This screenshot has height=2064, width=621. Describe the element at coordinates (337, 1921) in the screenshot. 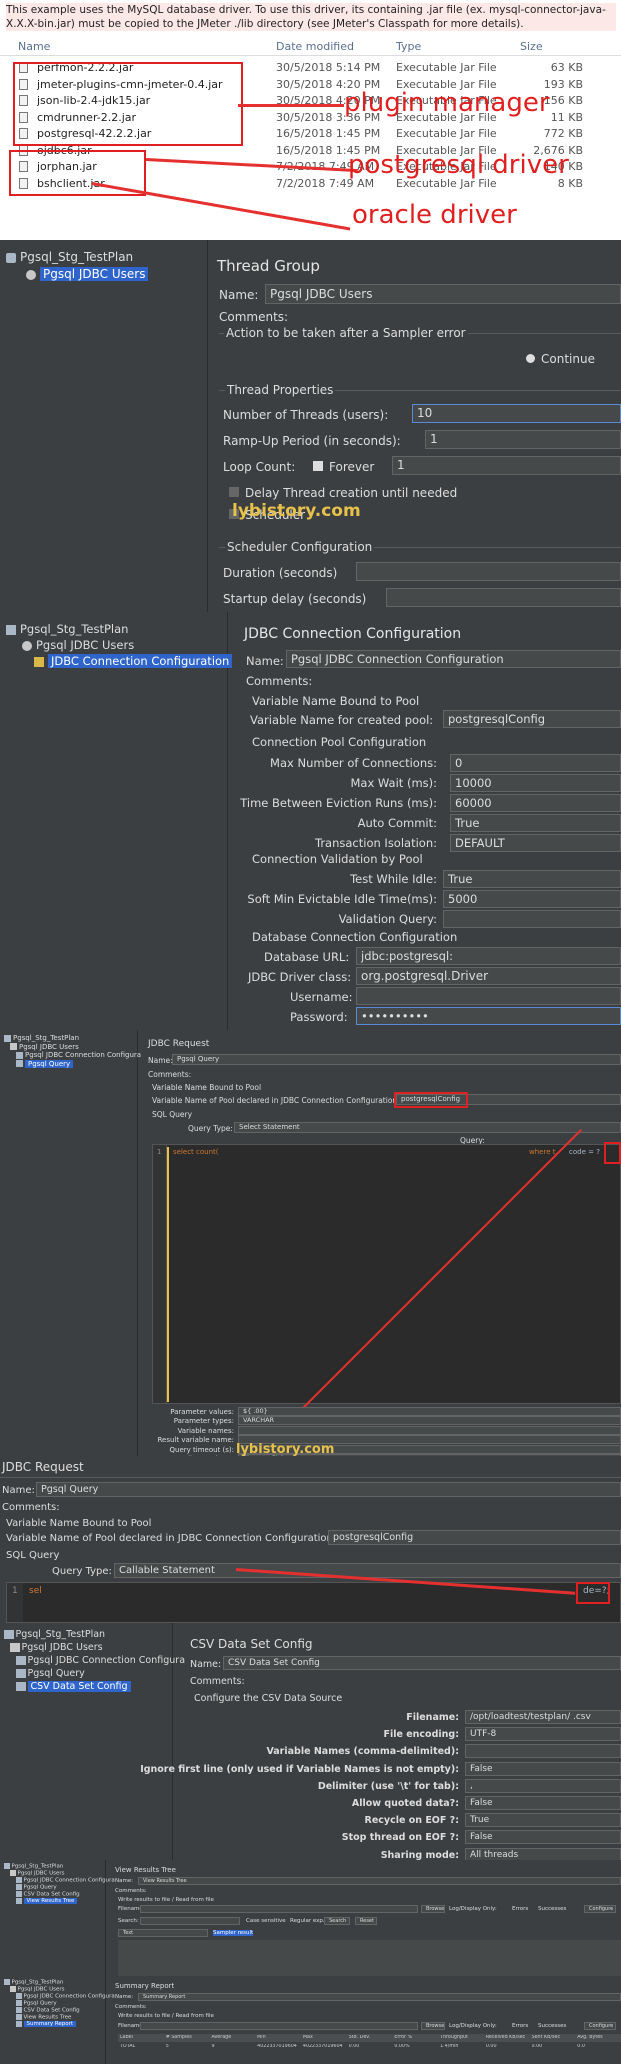

I see `search-button: Search` at that location.